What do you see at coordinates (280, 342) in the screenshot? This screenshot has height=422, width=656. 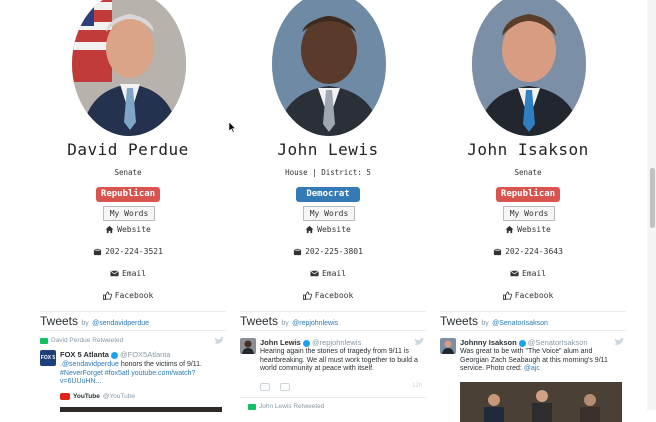 I see `author-name: John Lewis` at bounding box center [280, 342].